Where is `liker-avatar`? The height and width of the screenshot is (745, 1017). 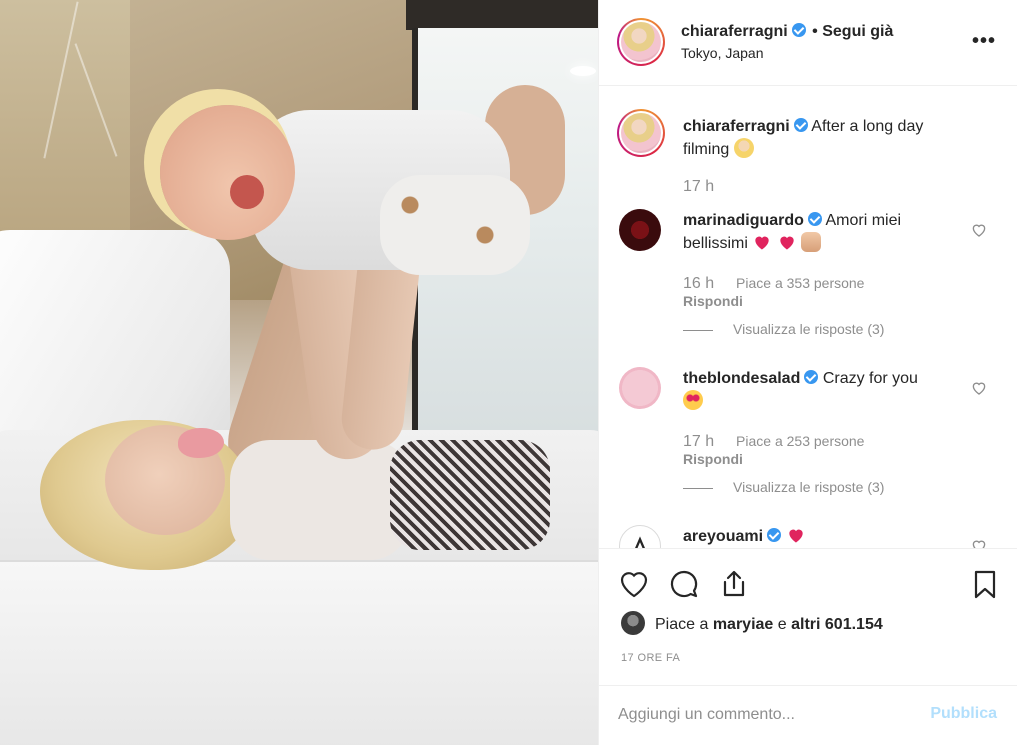
liker-avatar is located at coordinates (633, 623).